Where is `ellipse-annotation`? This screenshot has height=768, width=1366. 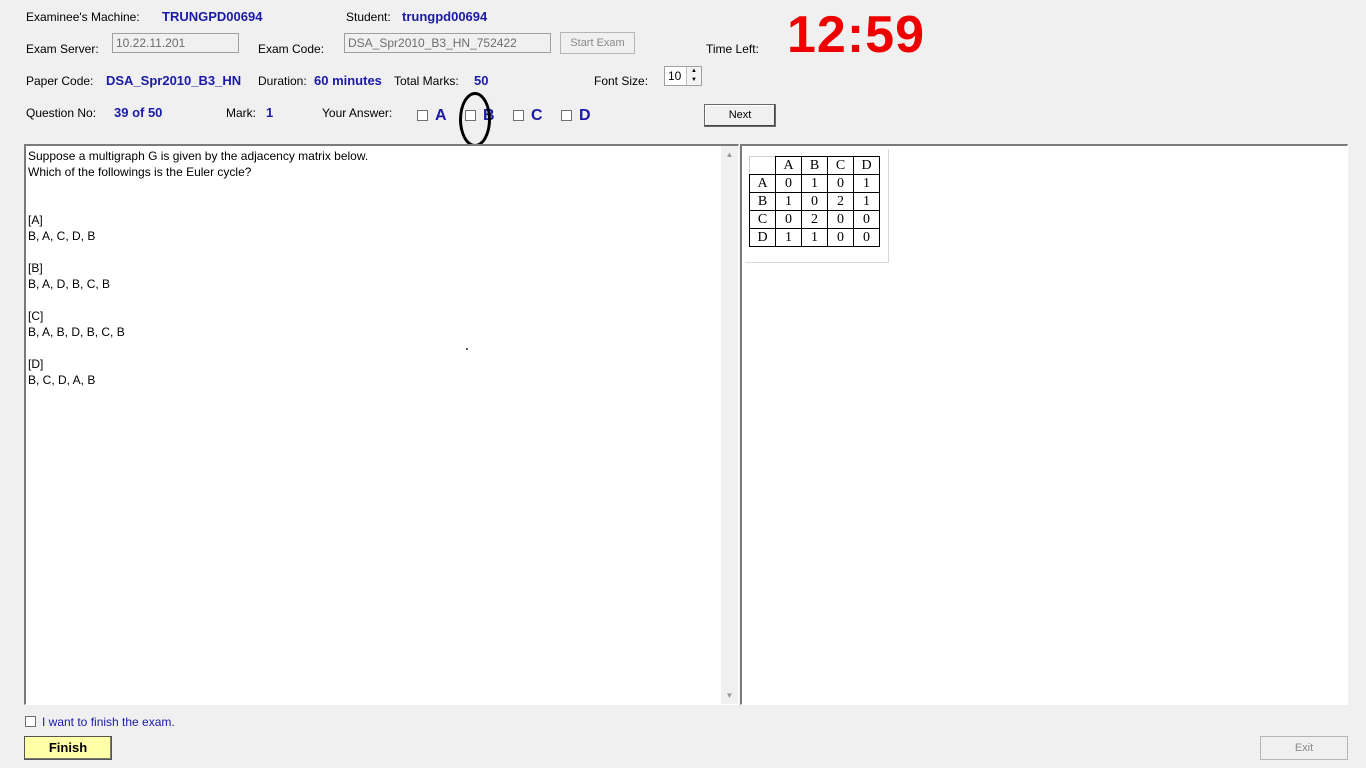
ellipse-annotation is located at coordinates (475, 119).